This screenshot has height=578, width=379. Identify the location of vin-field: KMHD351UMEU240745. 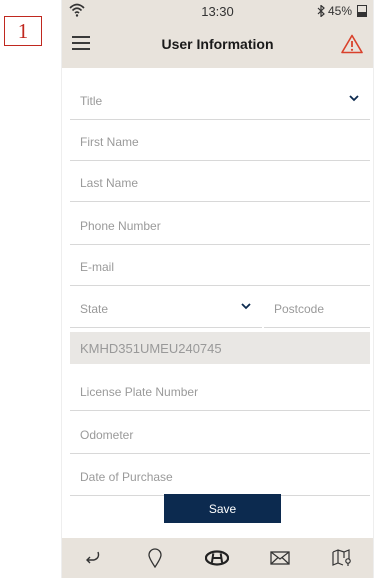
(220, 348).